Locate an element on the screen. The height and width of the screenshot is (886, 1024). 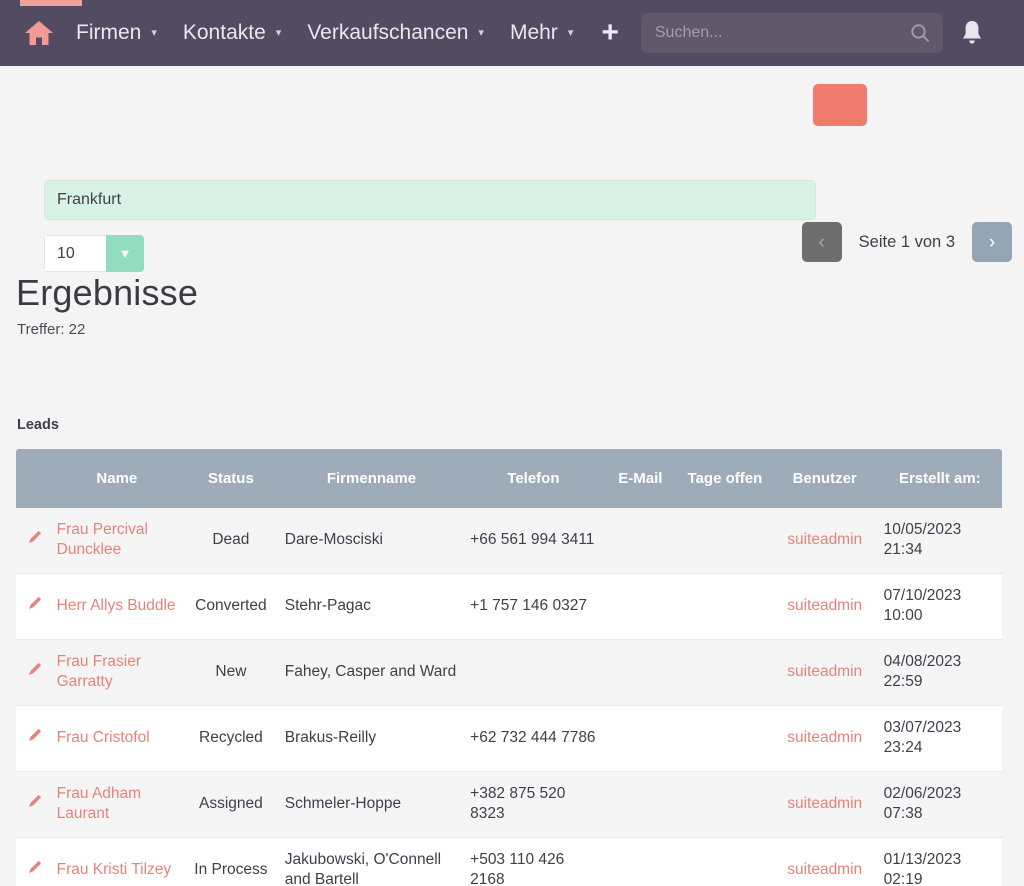
lead-name-link: Frau Frasier Garratty is located at coordinates (99, 671).